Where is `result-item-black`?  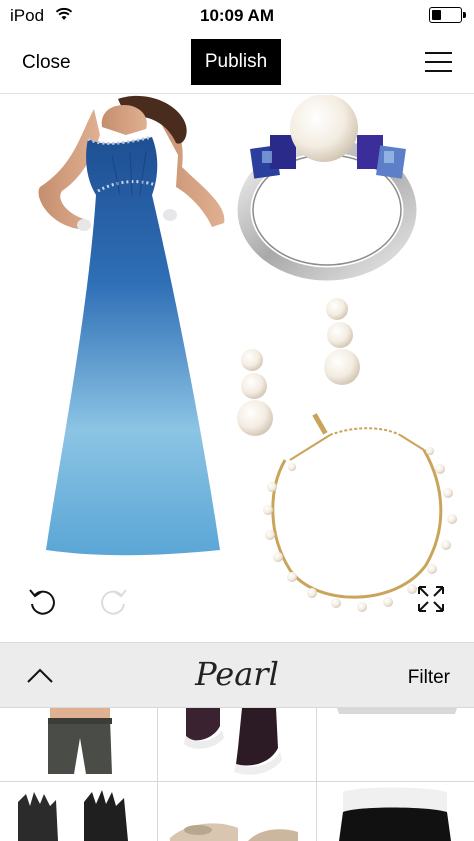
result-item-black is located at coordinates (395, 811).